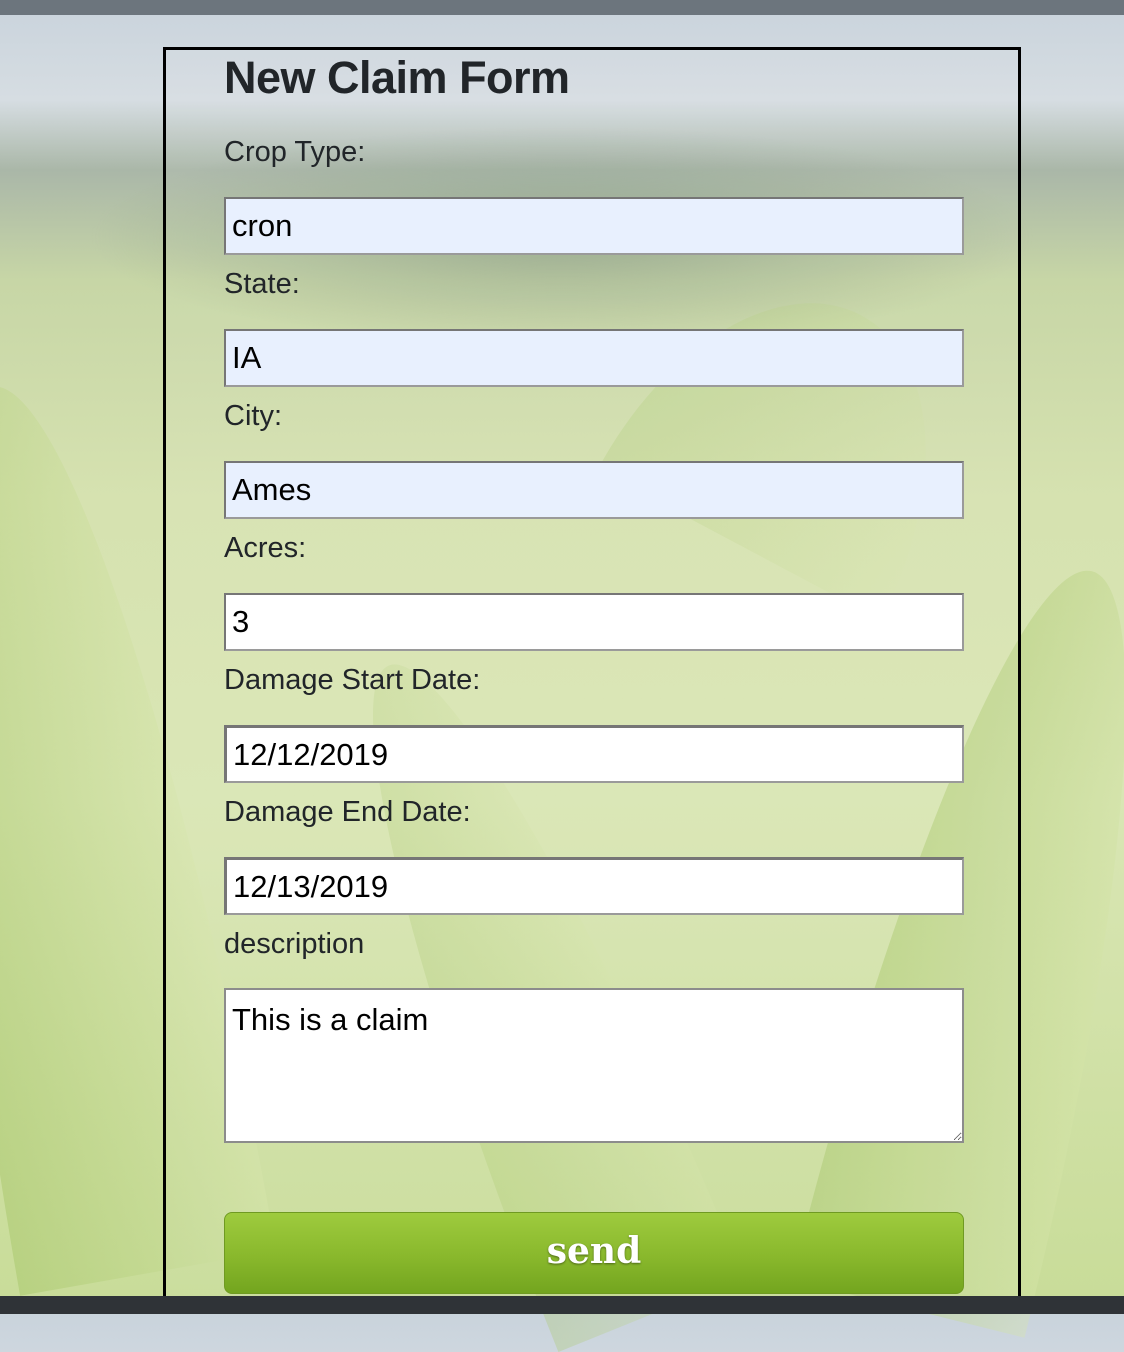 This screenshot has width=1124, height=1352. What do you see at coordinates (347, 812) in the screenshot?
I see `damage-end-date-label: Damage End Date:` at bounding box center [347, 812].